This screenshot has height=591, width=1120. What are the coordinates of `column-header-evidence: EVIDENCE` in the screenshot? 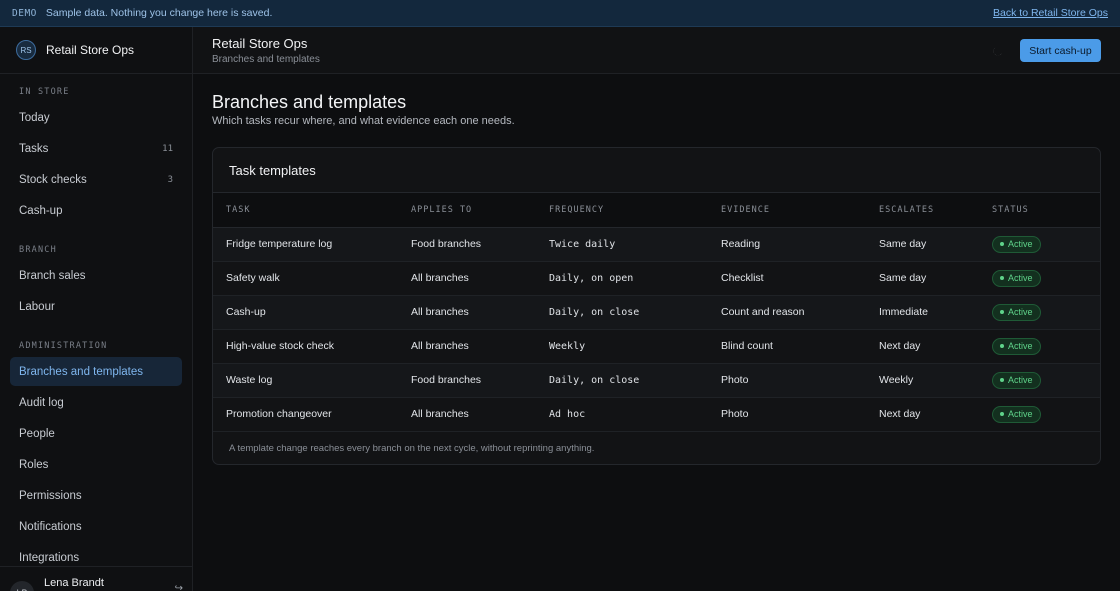 It's located at (800, 210).